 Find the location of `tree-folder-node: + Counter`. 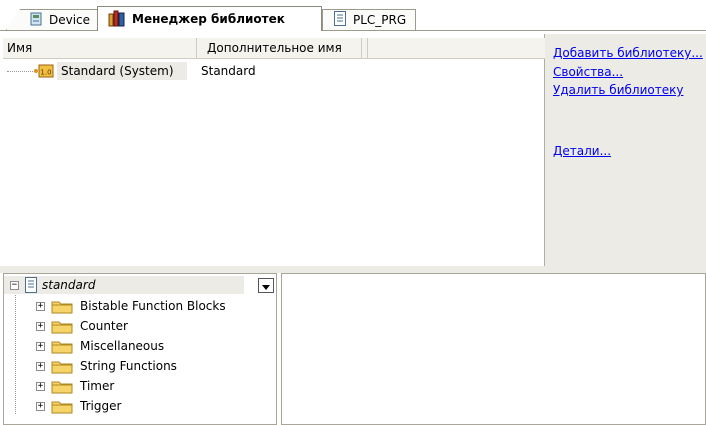

tree-folder-node: + Counter is located at coordinates (129, 326).